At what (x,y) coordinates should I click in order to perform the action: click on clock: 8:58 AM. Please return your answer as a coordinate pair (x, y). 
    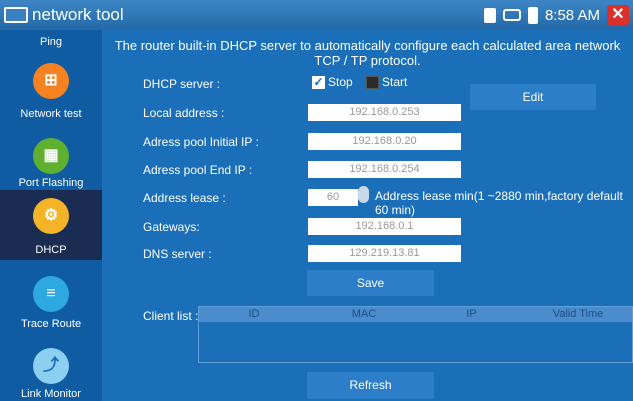
    Looking at the image, I should click on (572, 15).